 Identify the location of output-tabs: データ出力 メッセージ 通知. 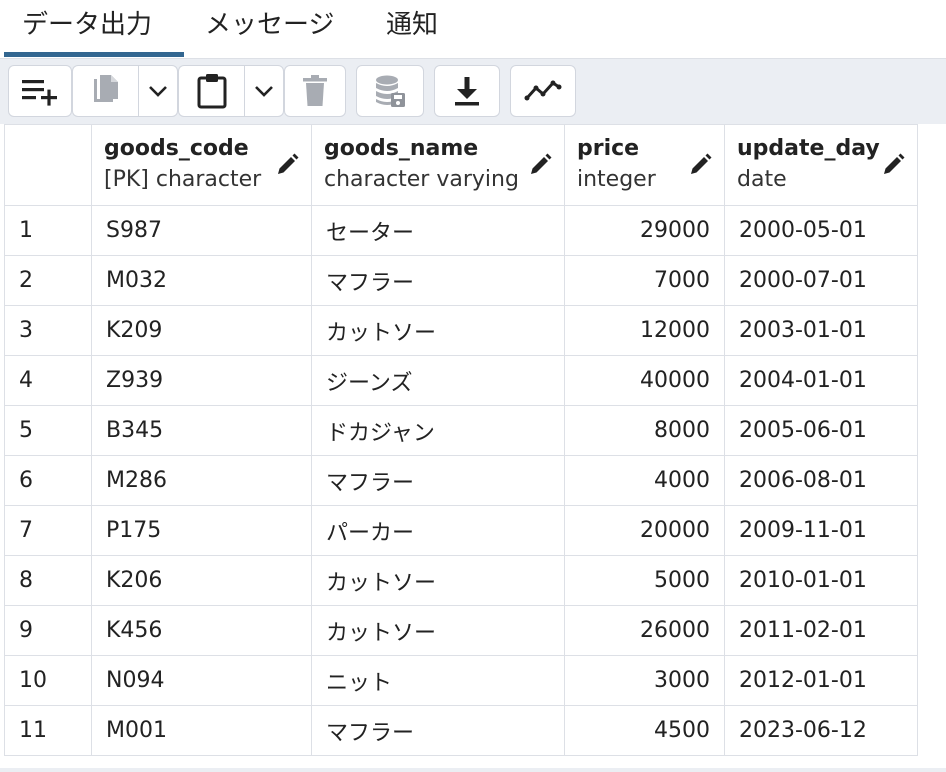
(473, 29).